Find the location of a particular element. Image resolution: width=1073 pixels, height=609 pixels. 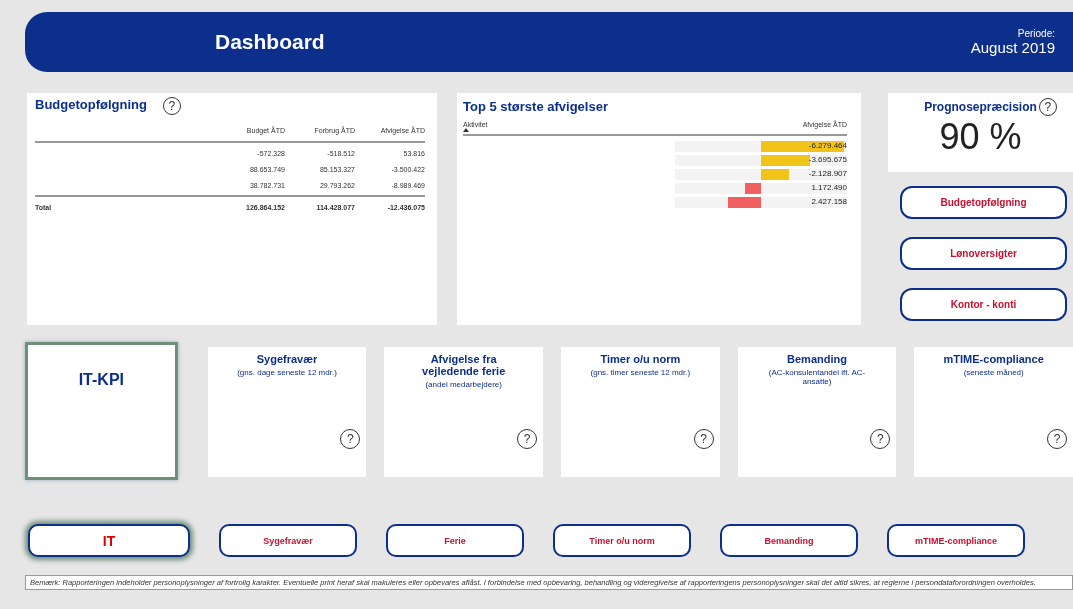

deviation-value: -2.128.907 is located at coordinates (827, 173).